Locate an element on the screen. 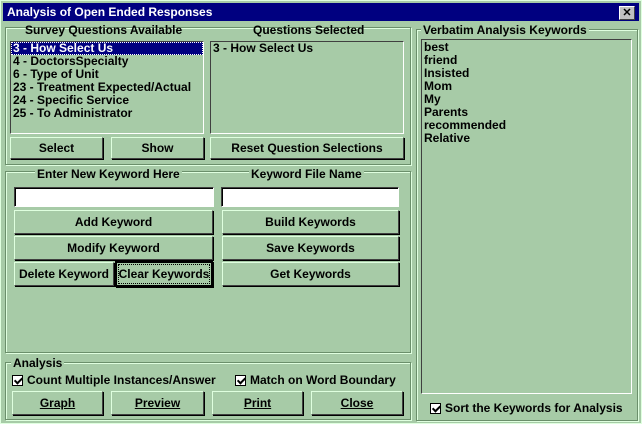 Image resolution: width=642 pixels, height=424 pixels. reset-question-selections-button: Reset Question Selections is located at coordinates (307, 148).